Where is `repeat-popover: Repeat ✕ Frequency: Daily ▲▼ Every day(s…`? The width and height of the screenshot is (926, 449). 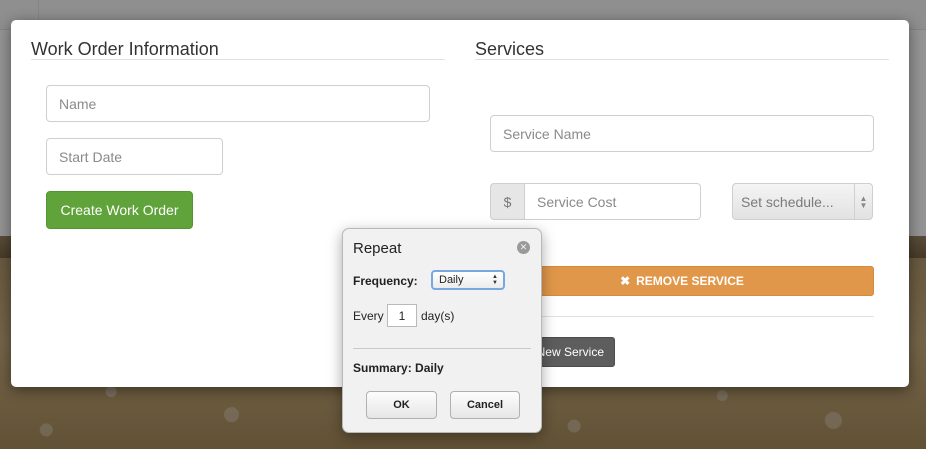 repeat-popover: Repeat ✕ Frequency: Daily ▲▼ Every day(s… is located at coordinates (442, 330).